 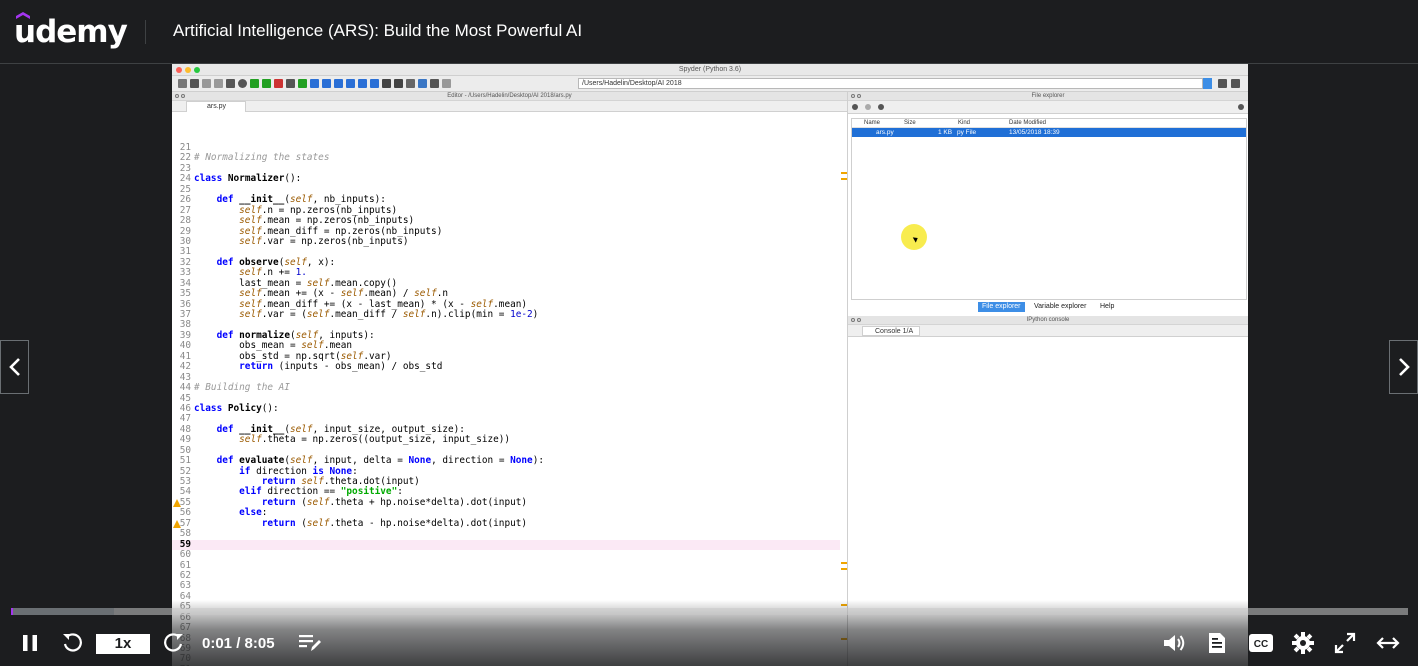 What do you see at coordinates (1001, 307) in the screenshot?
I see `tab-file-explorer: File explorer` at bounding box center [1001, 307].